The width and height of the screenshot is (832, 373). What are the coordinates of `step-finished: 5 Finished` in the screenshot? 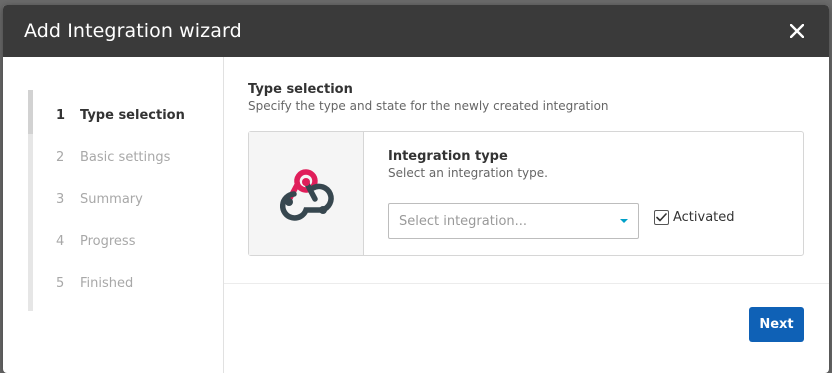 It's located at (94, 283).